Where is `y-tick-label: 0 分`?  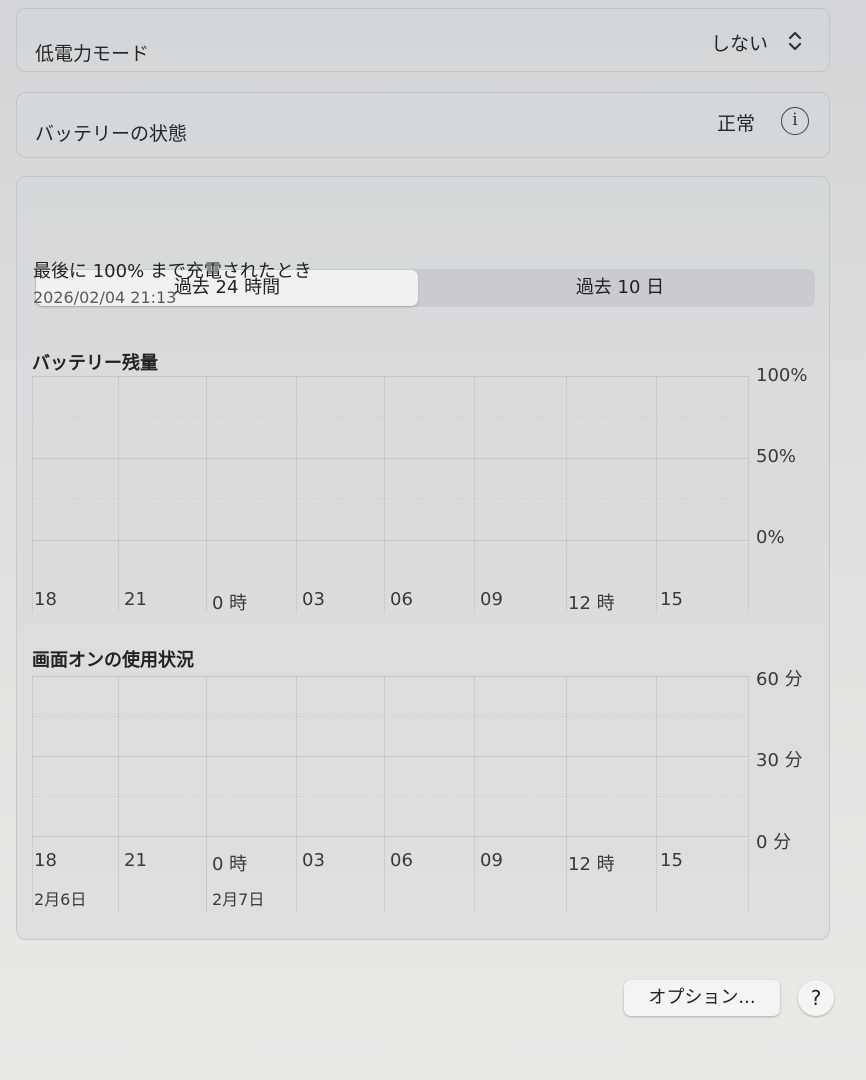
y-tick-label: 0 分 is located at coordinates (774, 842).